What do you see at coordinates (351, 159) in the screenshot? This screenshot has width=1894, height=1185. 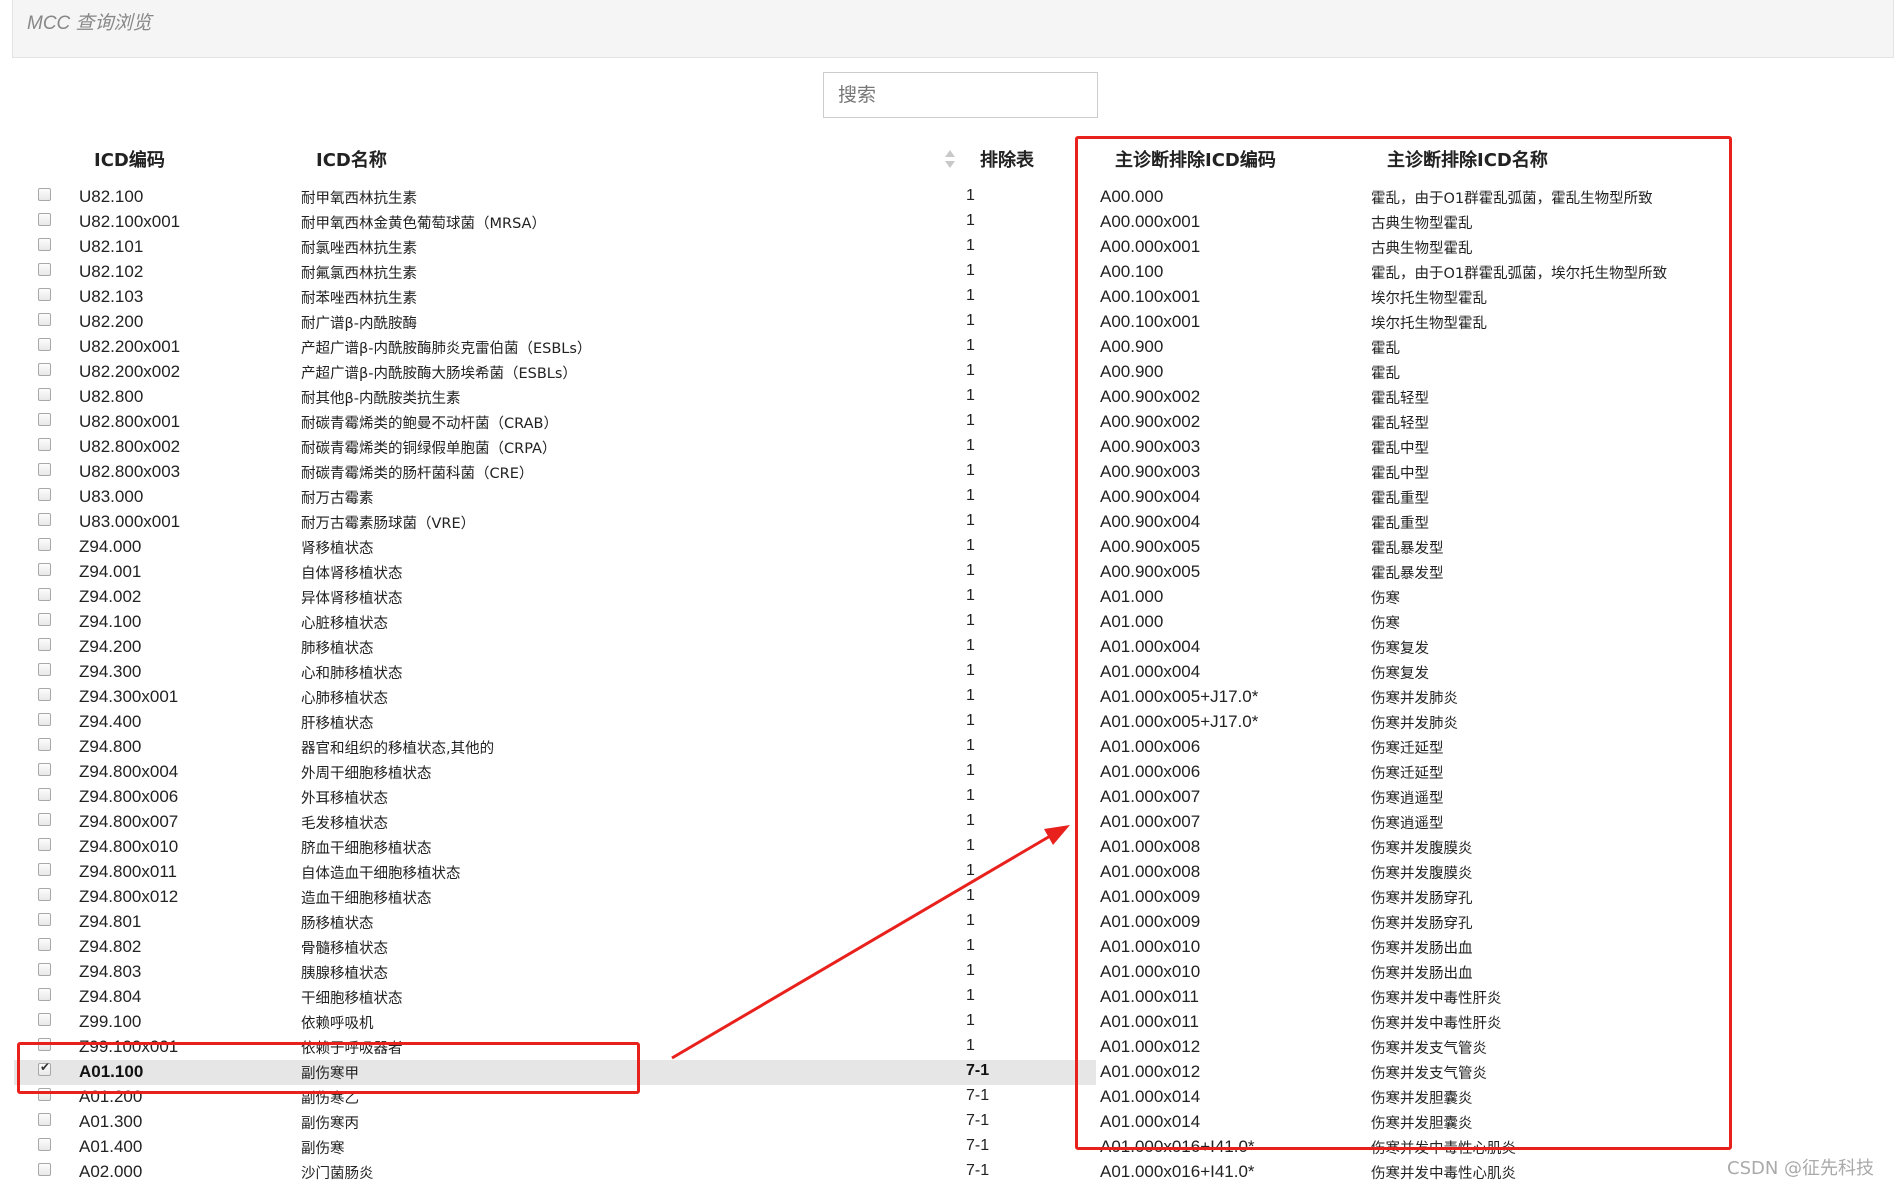 I see `column-header-icd-name: ICD名称` at bounding box center [351, 159].